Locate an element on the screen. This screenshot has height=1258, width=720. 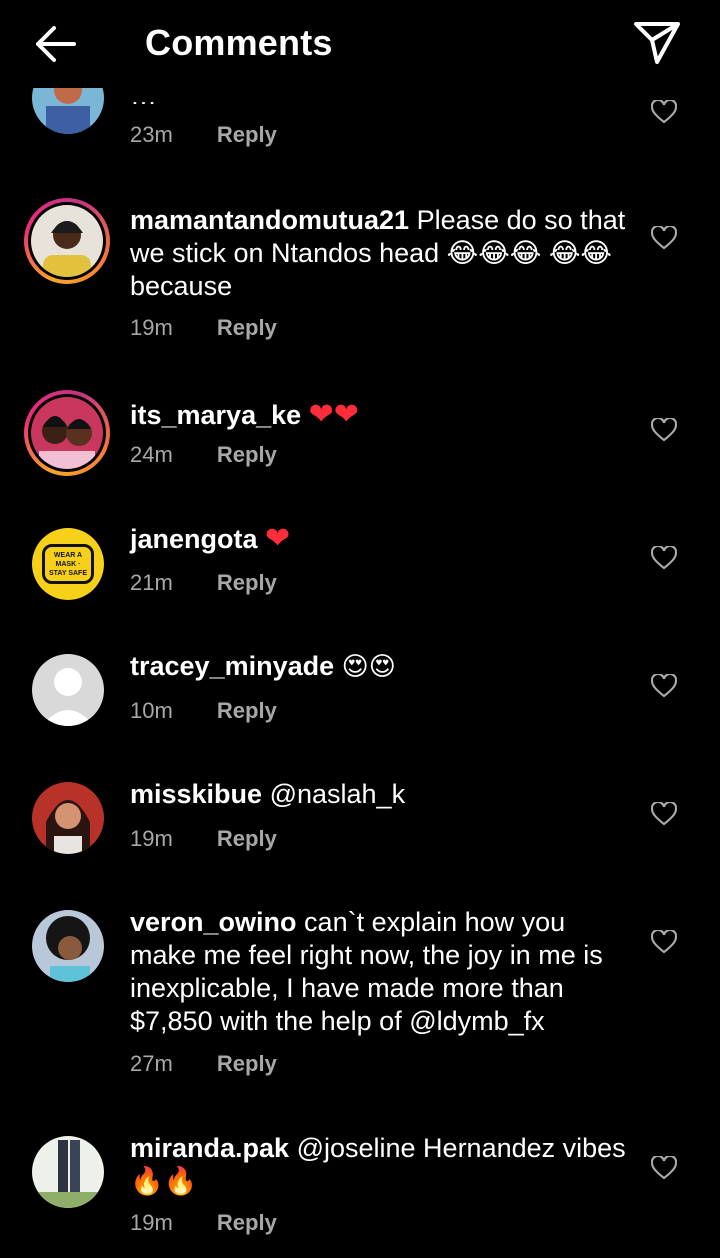
comment-text: 😍😍 is located at coordinates (368, 667).